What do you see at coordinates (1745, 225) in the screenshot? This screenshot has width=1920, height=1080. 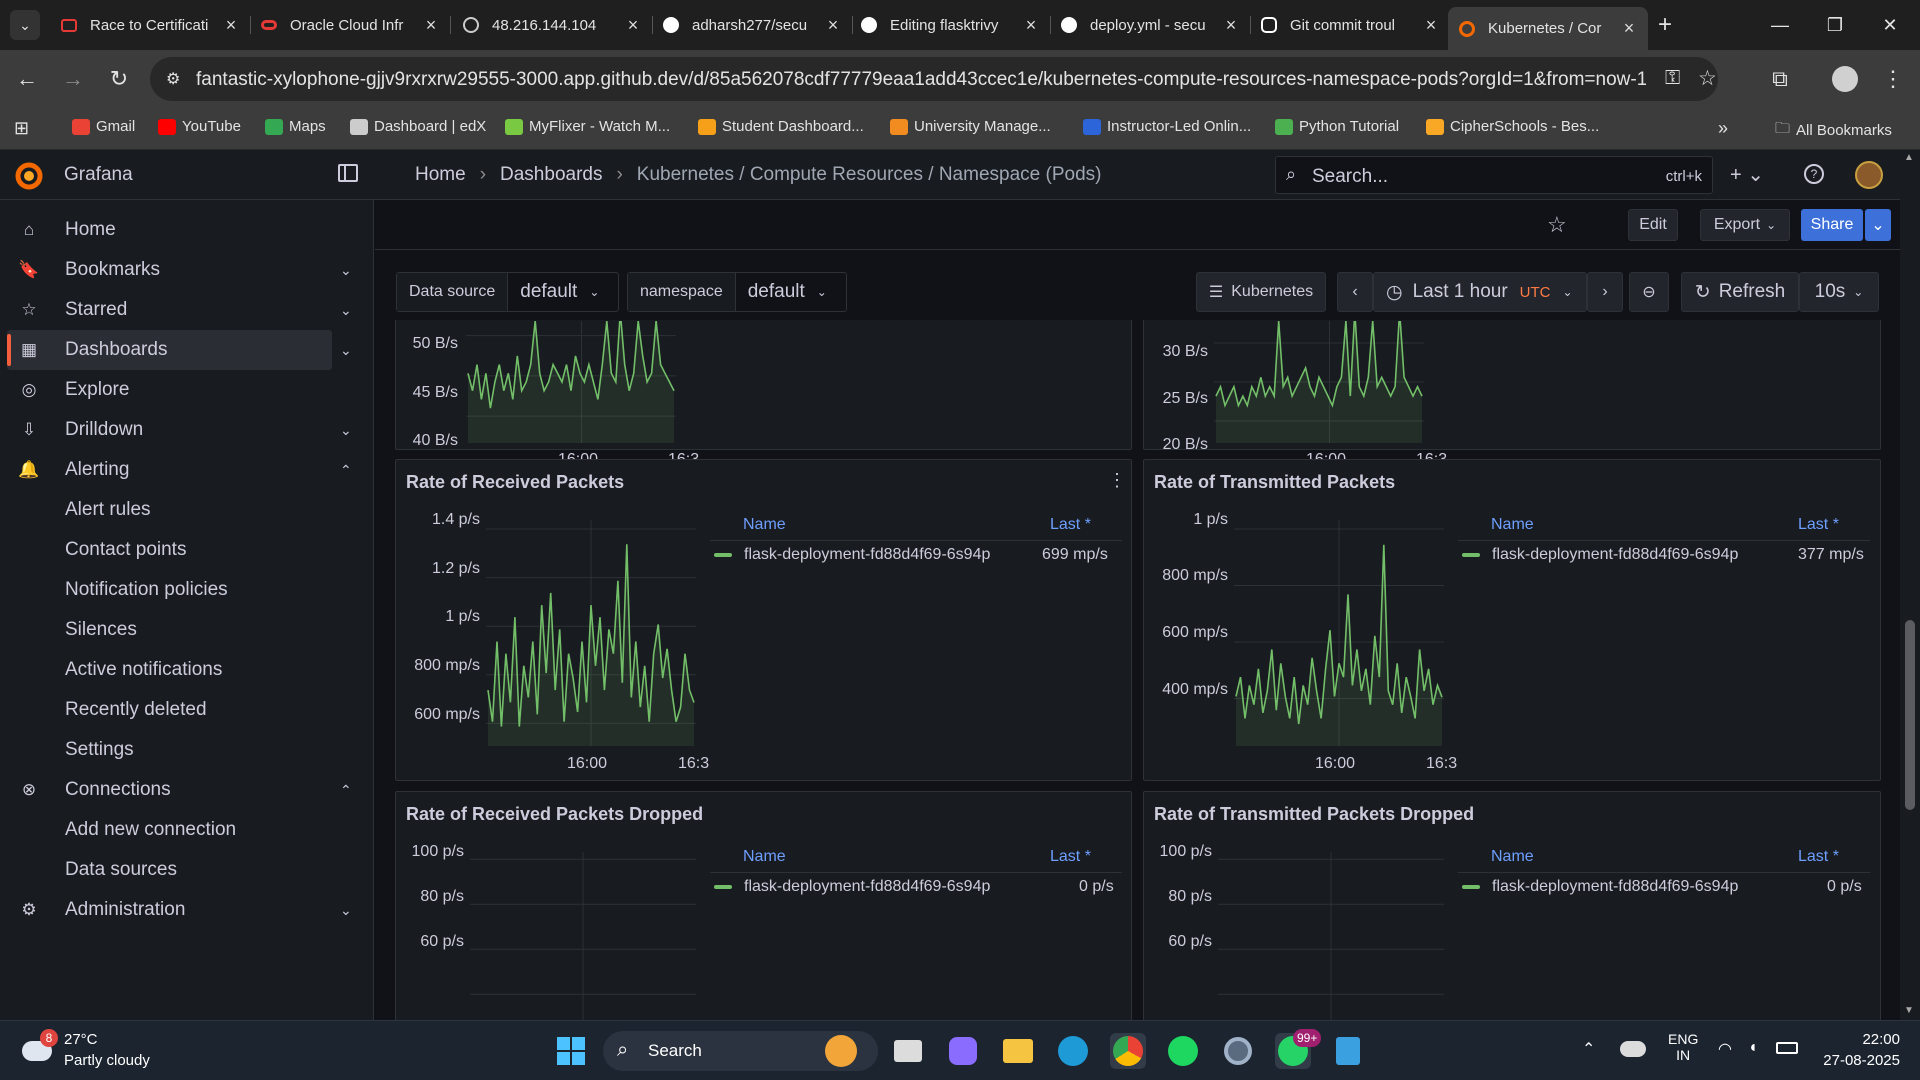 I see `export-button: Export ⌄` at bounding box center [1745, 225].